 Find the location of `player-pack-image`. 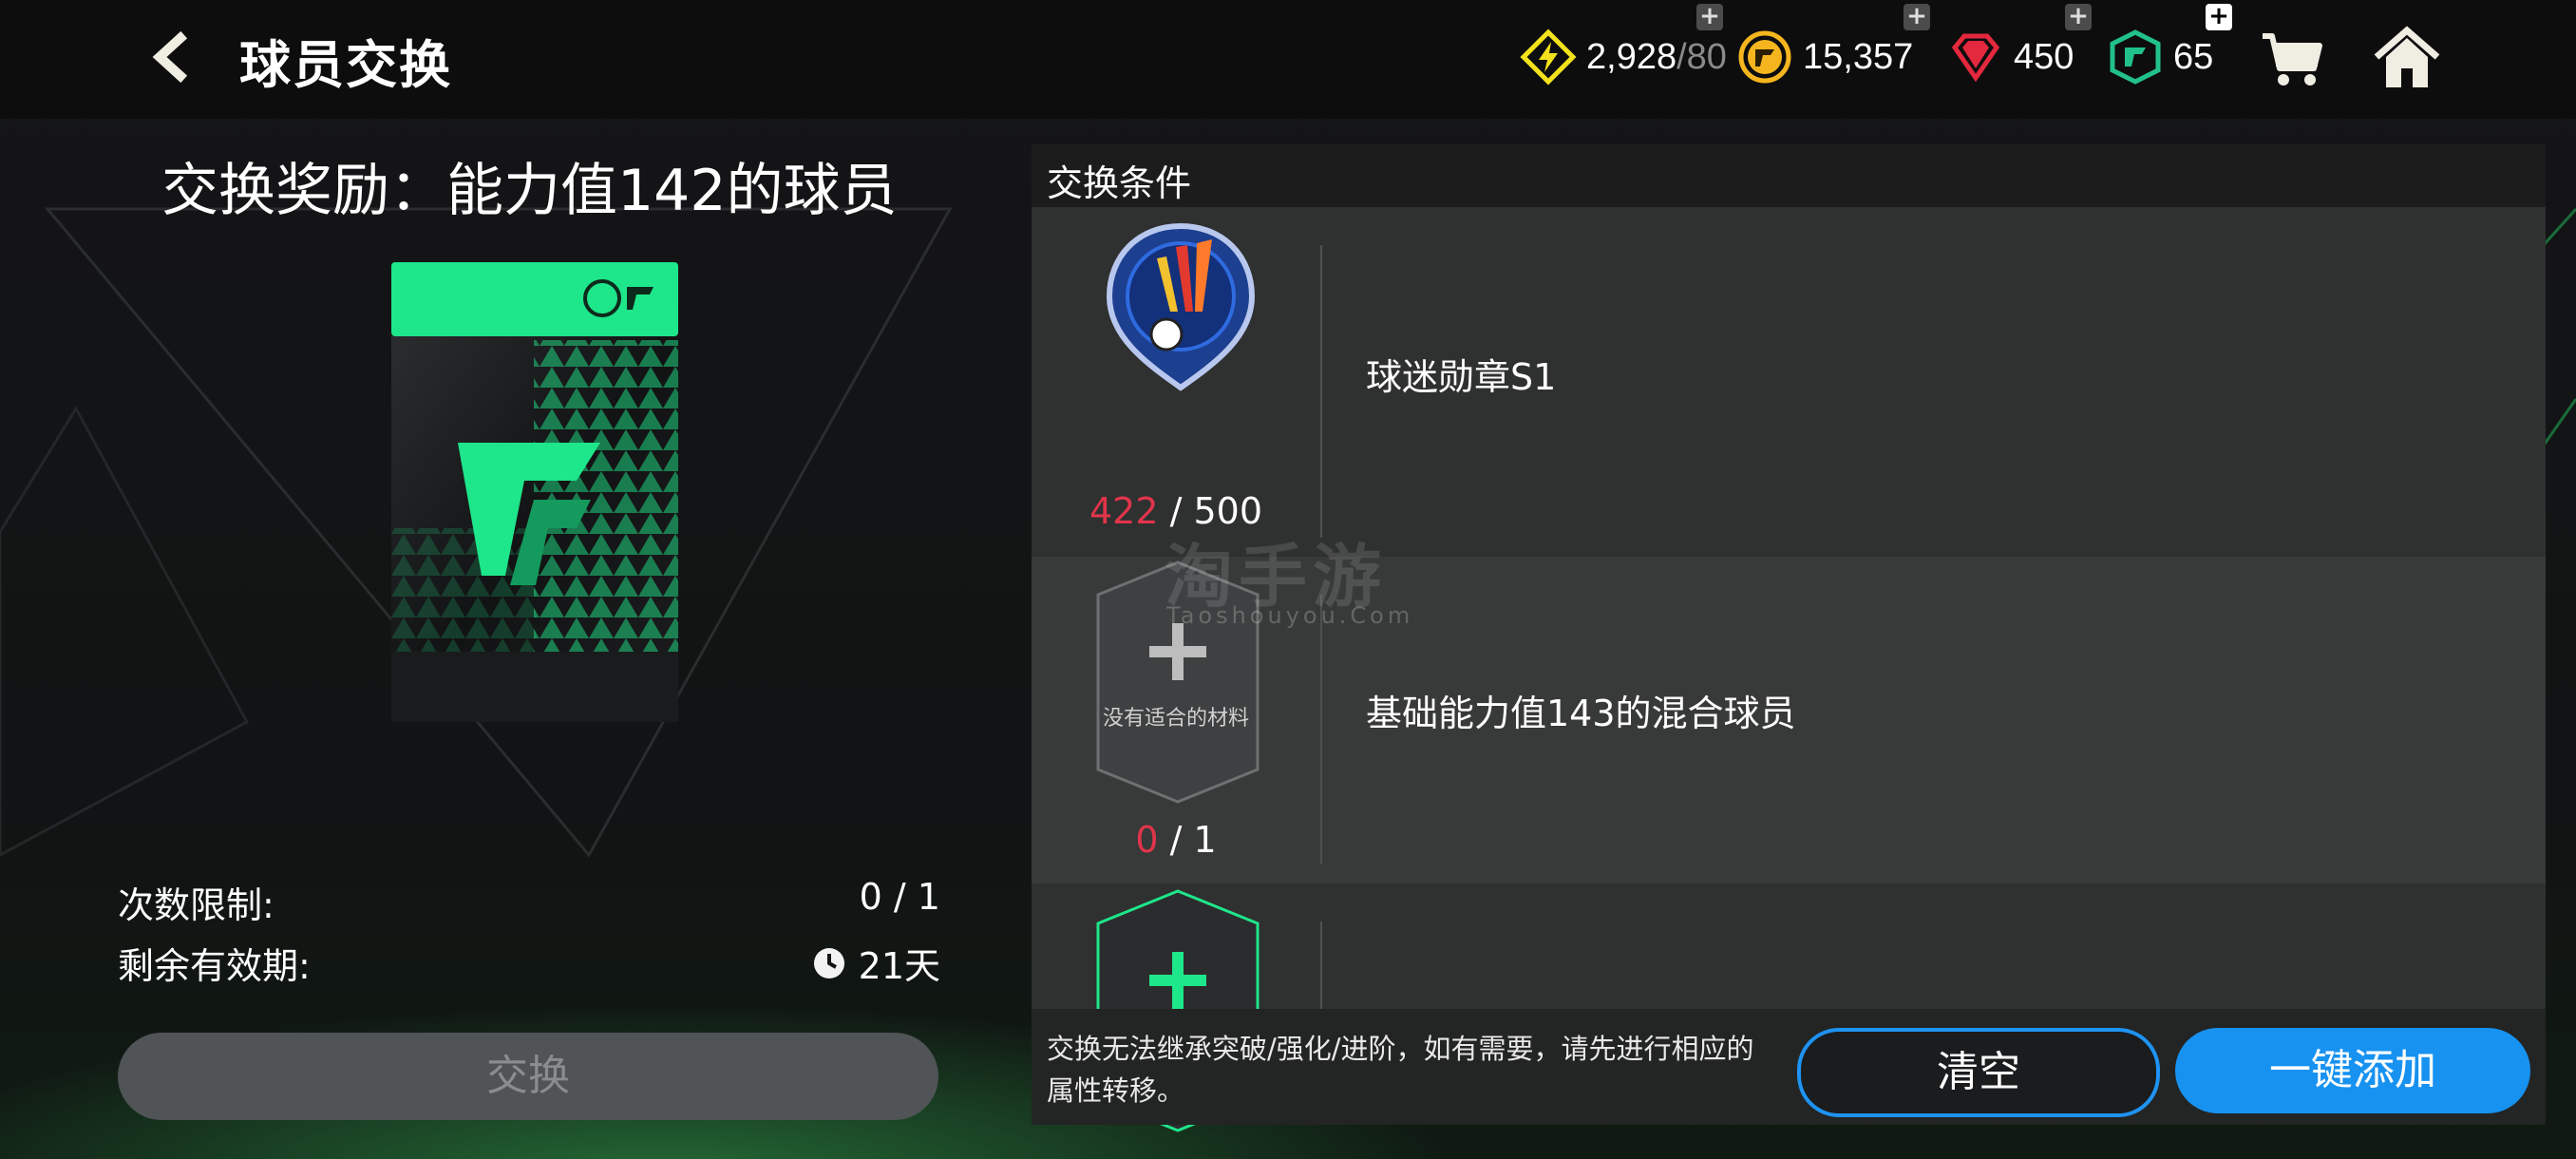

player-pack-image is located at coordinates (534, 492).